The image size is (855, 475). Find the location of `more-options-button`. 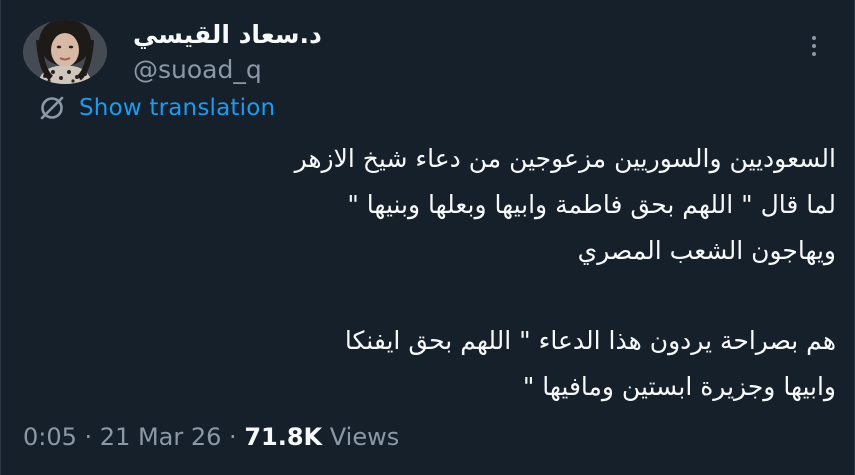

more-options-button is located at coordinates (814, 46).